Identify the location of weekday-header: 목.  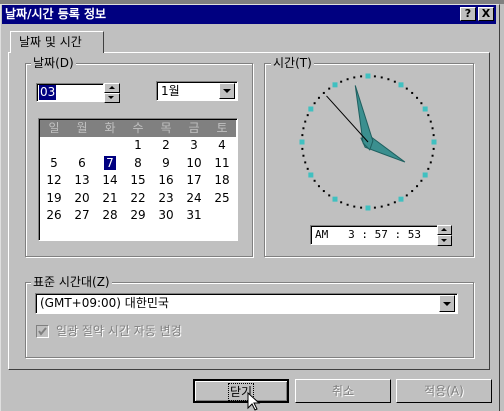
(166, 128).